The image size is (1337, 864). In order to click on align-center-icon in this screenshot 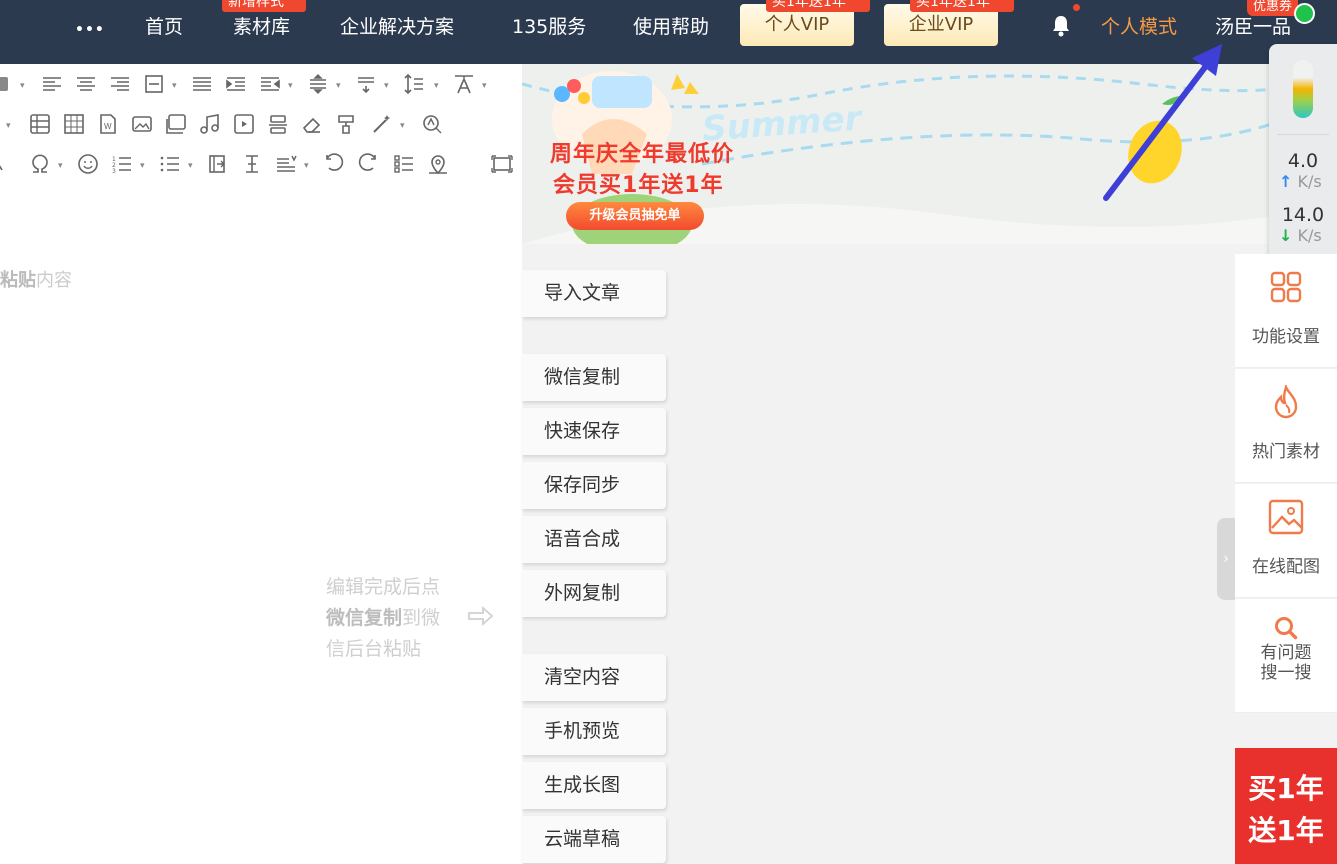, I will do `click(86, 84)`.